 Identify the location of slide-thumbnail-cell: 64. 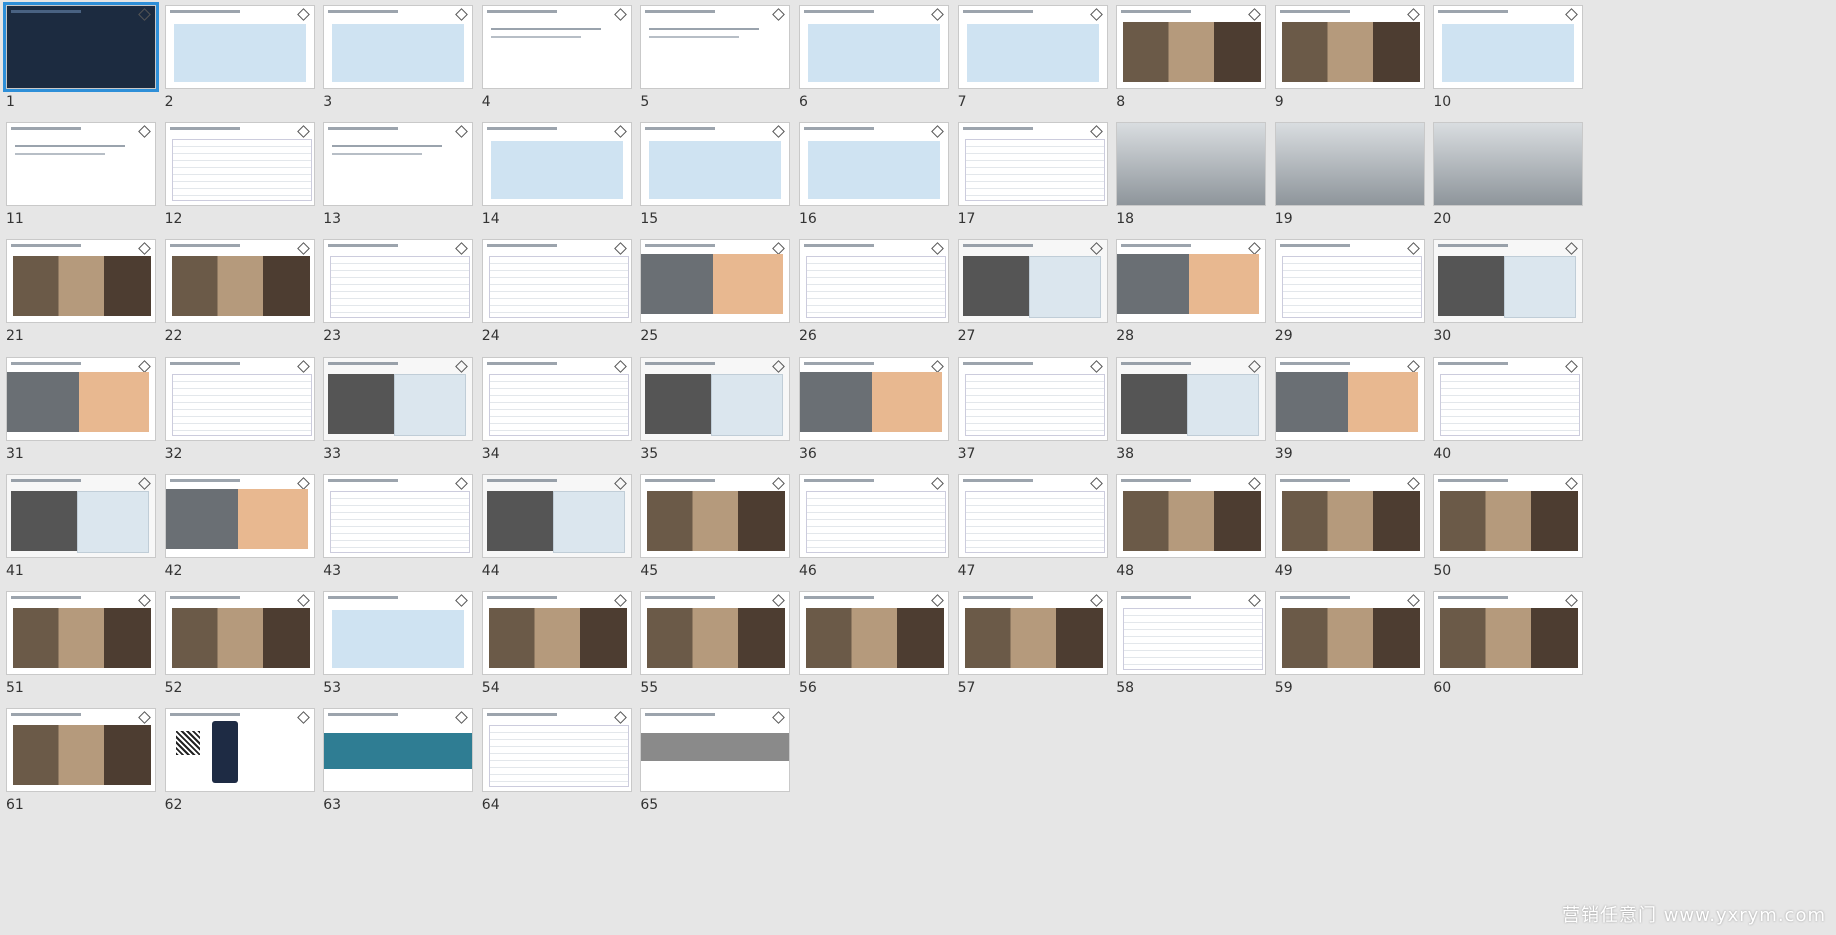
(568, 771).